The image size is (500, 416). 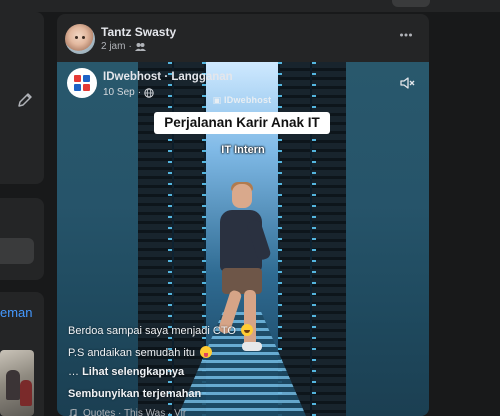 I want to click on video-subtitle-overlay: IT Intern, so click(x=243, y=150).